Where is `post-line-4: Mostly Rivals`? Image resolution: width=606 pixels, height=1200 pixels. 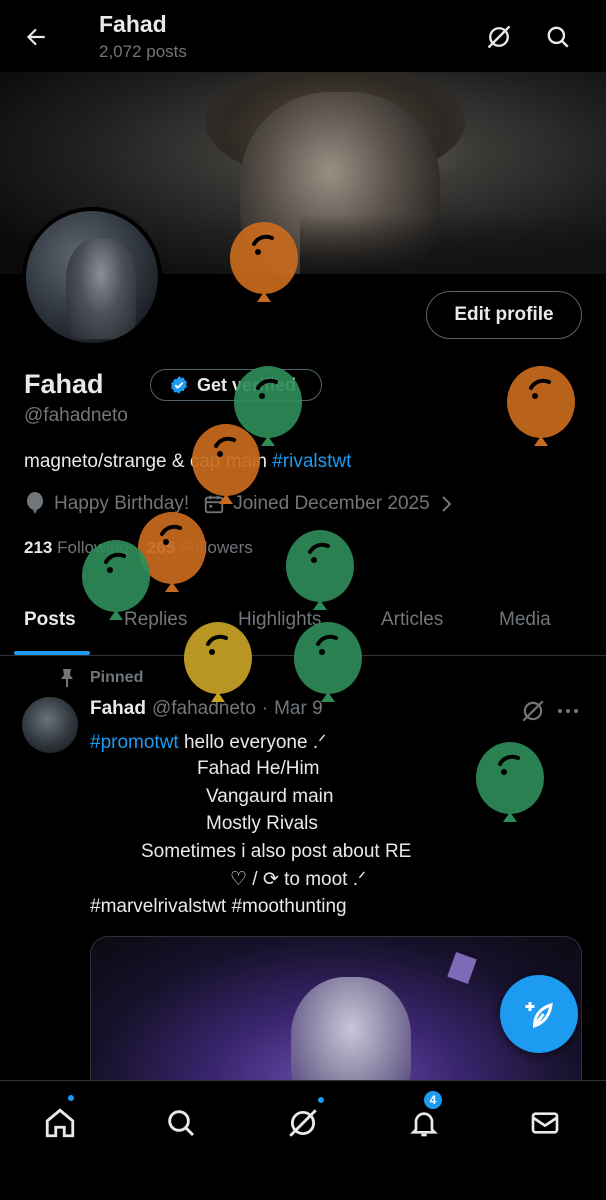
post-line-4: Mostly Rivals is located at coordinates (262, 823).